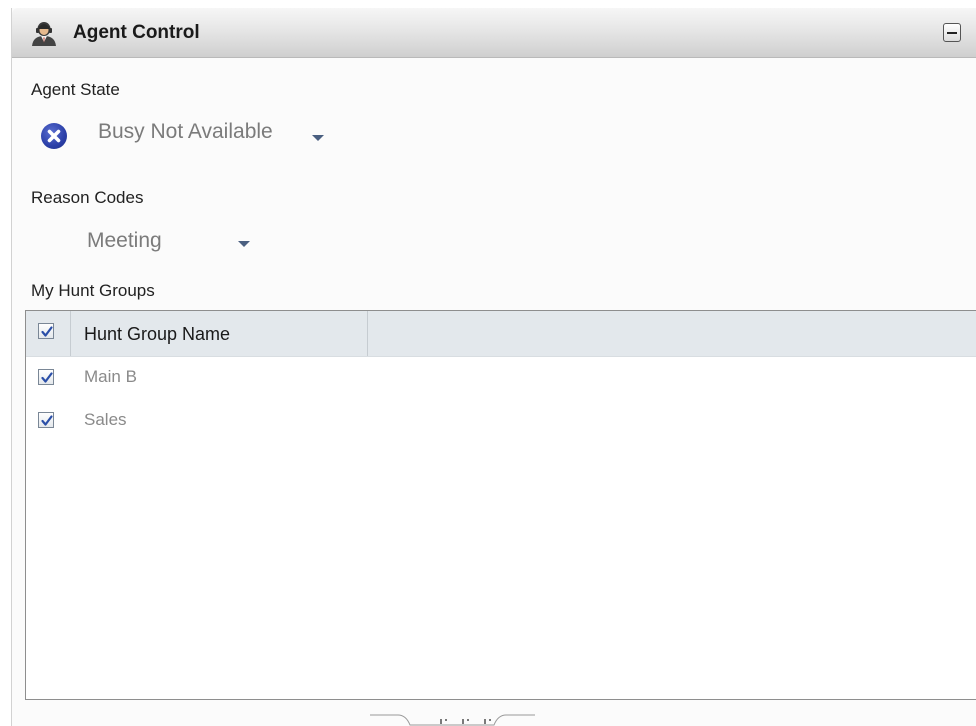 The image size is (976, 726). Describe the element at coordinates (105, 419) in the screenshot. I see `row-name: Sales` at that location.